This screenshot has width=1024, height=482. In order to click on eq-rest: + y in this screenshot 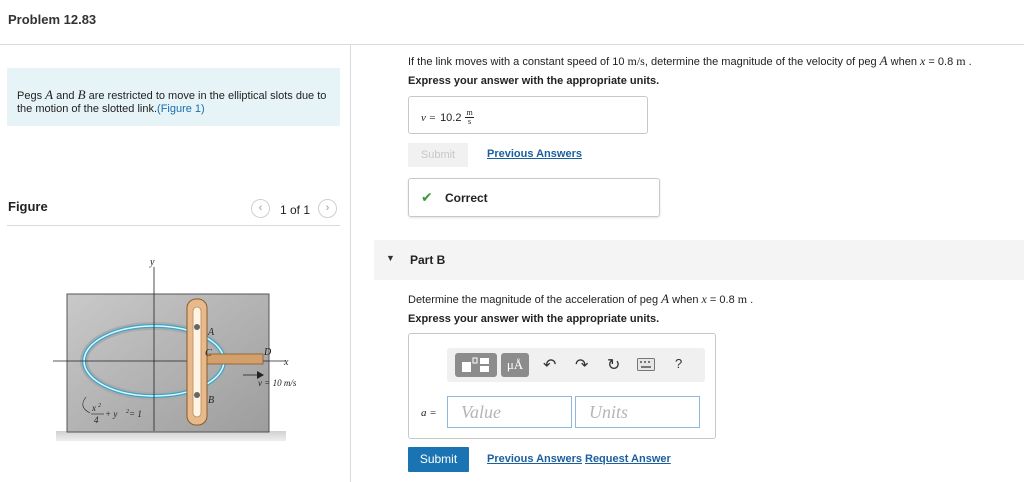, I will do `click(111, 414)`.